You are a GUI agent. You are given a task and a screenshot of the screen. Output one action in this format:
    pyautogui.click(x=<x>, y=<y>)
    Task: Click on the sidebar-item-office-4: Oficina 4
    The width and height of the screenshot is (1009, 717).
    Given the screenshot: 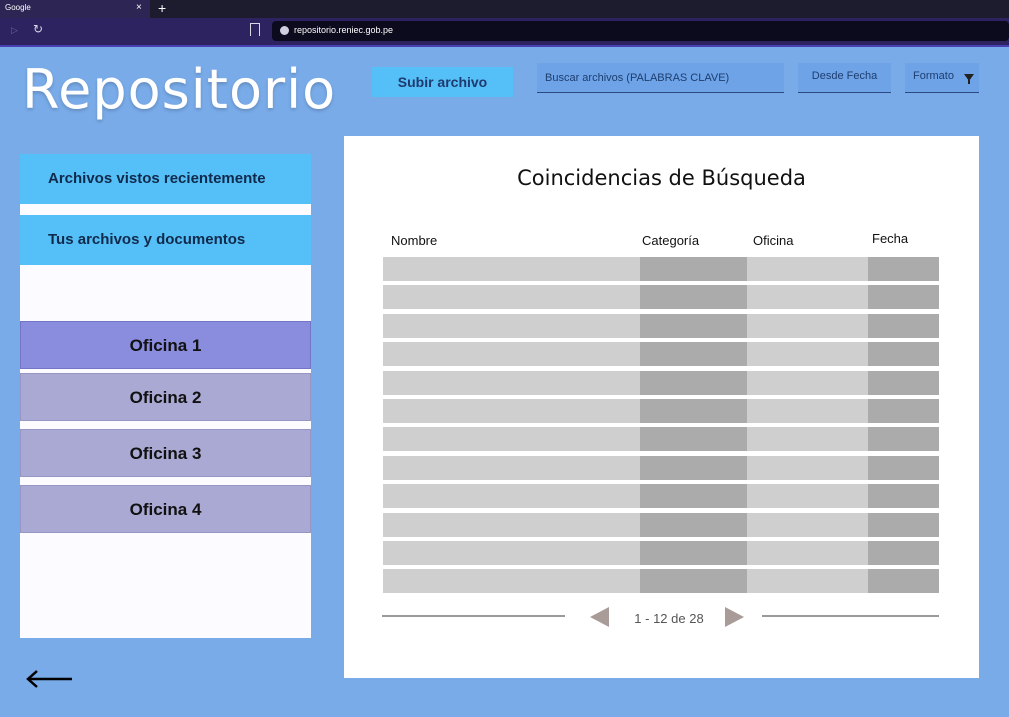 What is the action you would take?
    pyautogui.click(x=165, y=509)
    